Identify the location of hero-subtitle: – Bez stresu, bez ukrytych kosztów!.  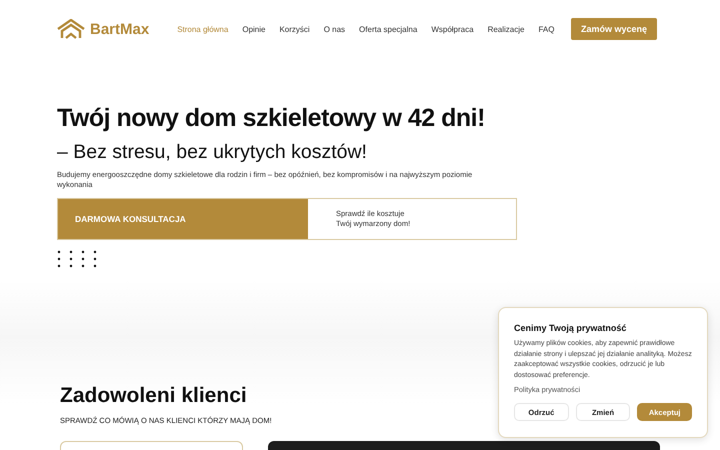
(212, 152).